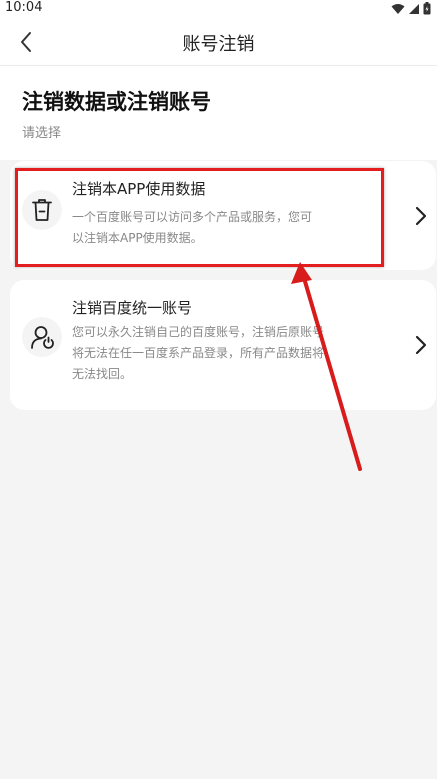 The image size is (437, 779). I want to click on nav-title: 账号注销, so click(218, 44).